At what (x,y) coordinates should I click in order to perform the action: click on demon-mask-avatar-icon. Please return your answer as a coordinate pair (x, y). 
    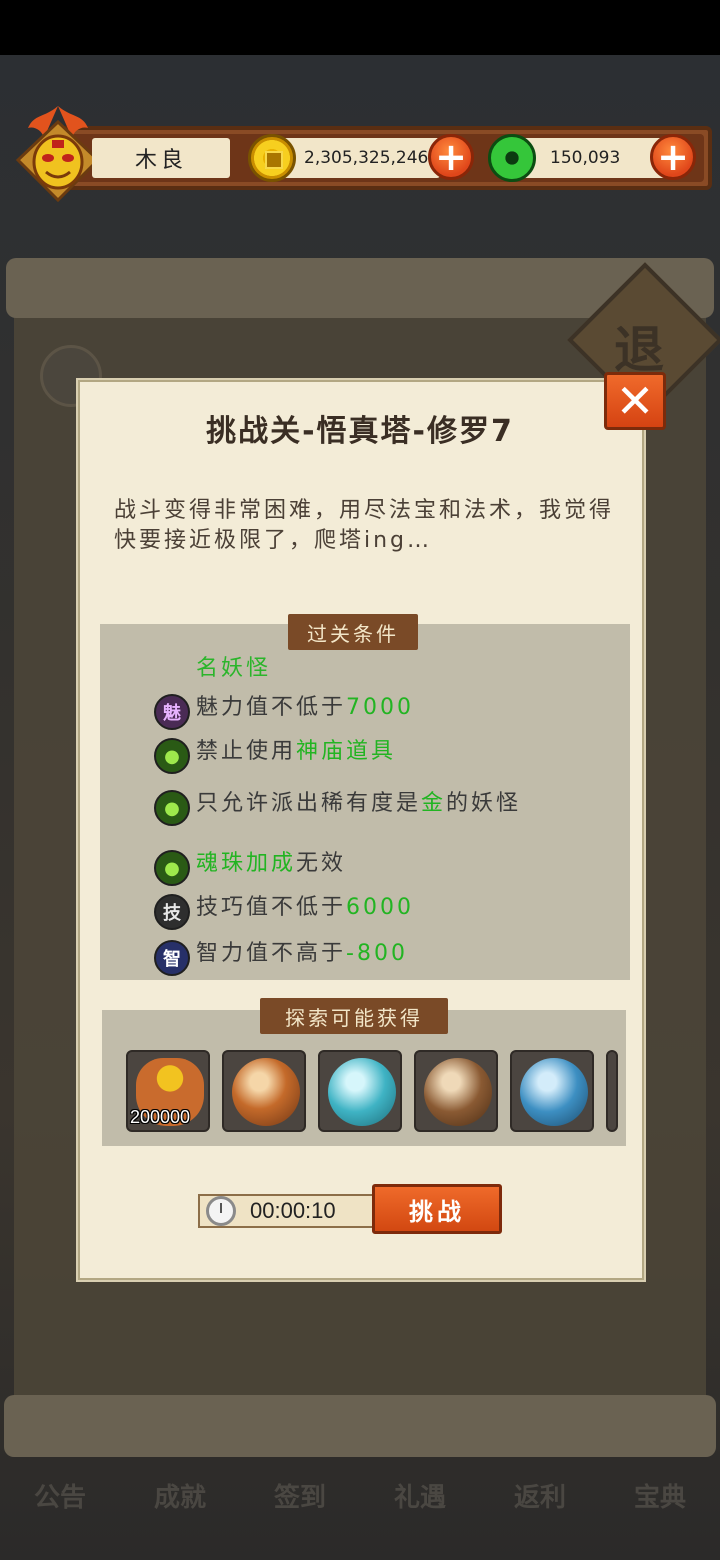
    Looking at the image, I should click on (58, 154).